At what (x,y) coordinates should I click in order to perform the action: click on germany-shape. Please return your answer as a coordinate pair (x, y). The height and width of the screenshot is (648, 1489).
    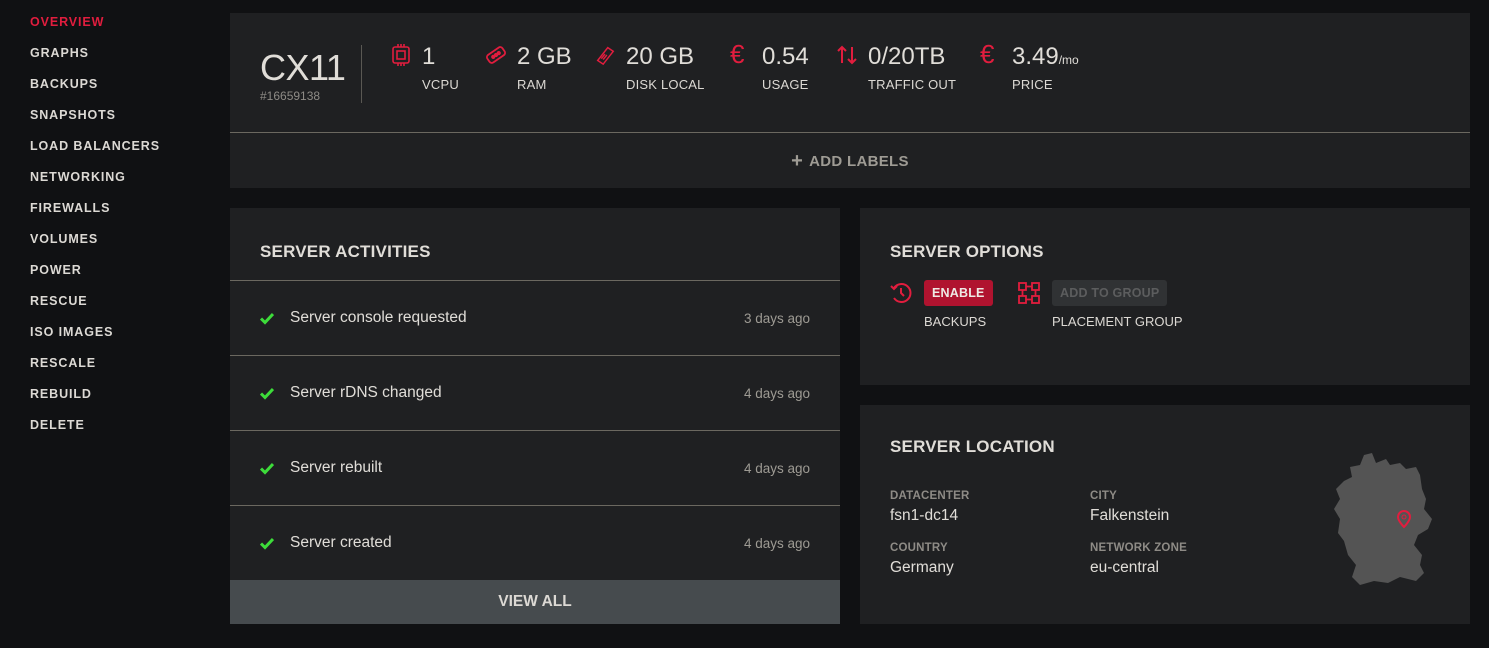
    Looking at the image, I should click on (1383, 519).